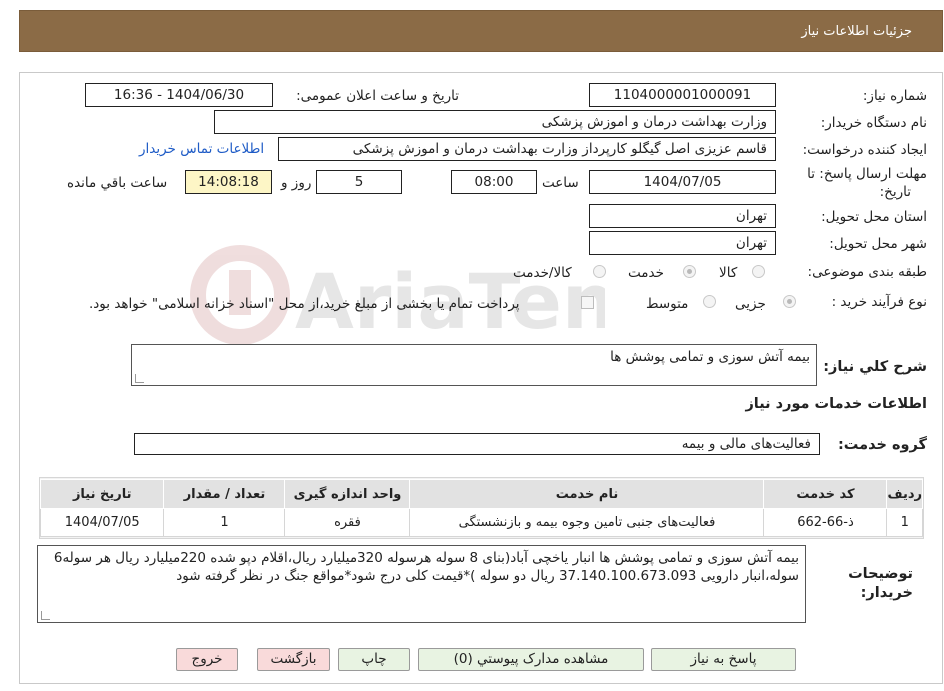 The height and width of the screenshot is (691, 944). What do you see at coordinates (347, 494) in the screenshot?
I see `col-header-unit: واحد اندازه گیری` at bounding box center [347, 494].